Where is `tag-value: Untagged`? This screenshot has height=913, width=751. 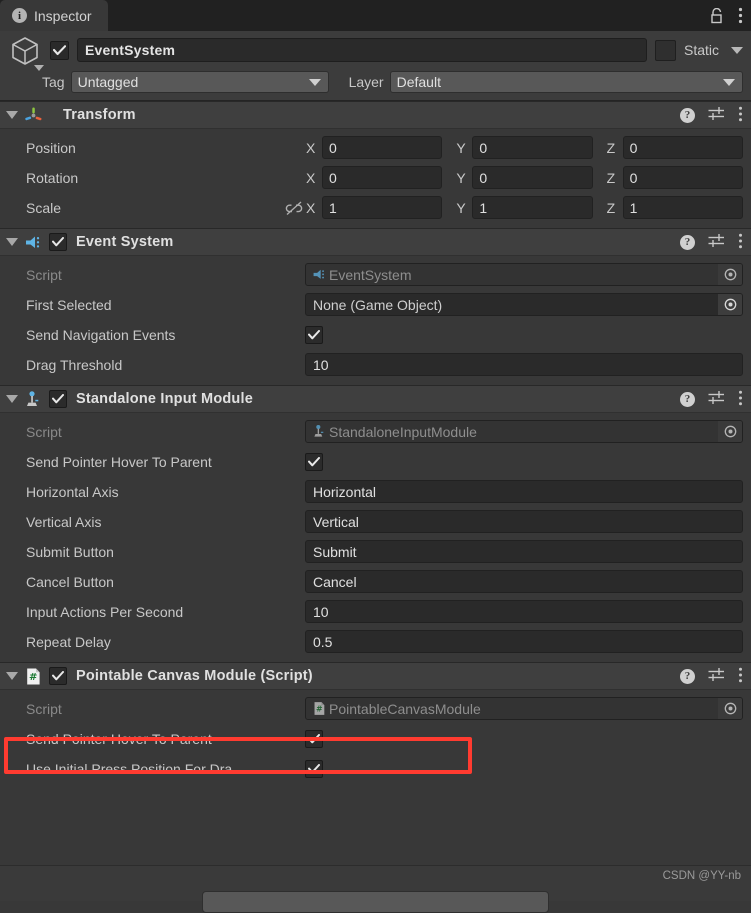 tag-value: Untagged is located at coordinates (108, 82).